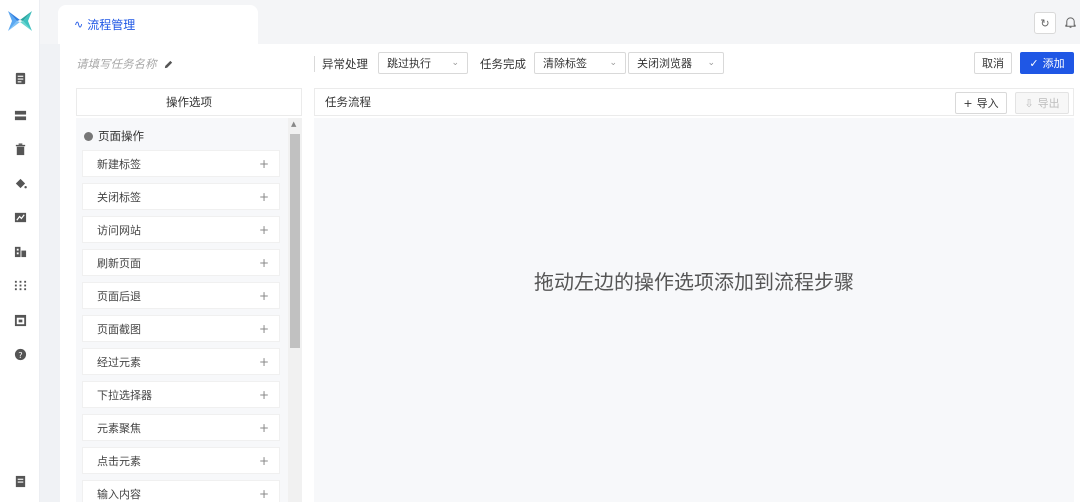 The image size is (1080, 502). I want to click on building-icon, so click(20, 251).